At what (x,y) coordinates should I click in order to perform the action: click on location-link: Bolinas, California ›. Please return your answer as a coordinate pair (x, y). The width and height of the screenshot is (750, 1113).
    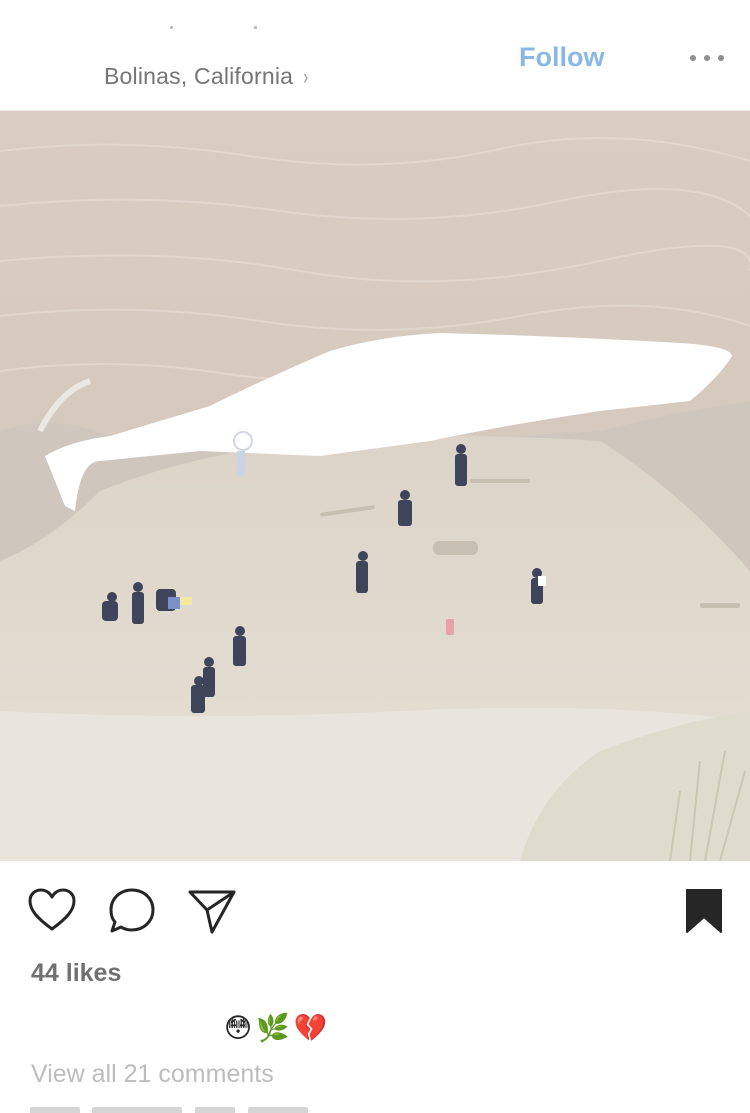
    Looking at the image, I should click on (207, 76).